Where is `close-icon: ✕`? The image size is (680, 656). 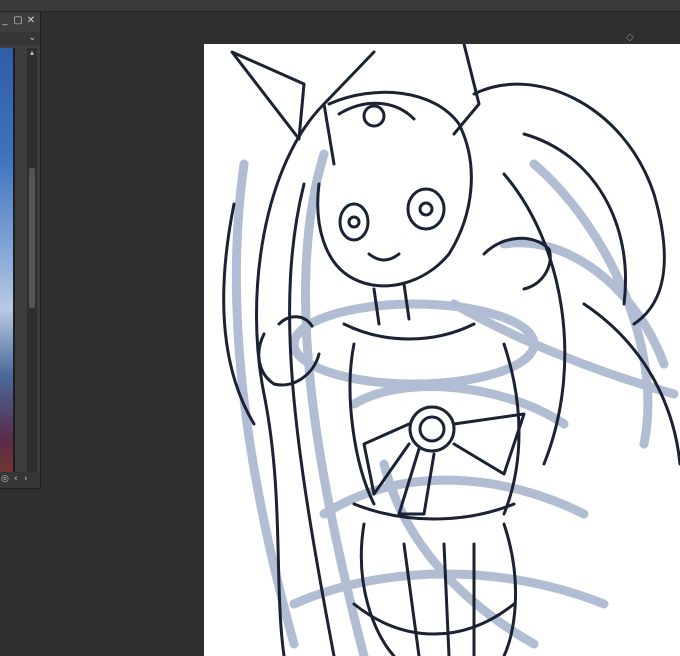
close-icon: ✕ is located at coordinates (31, 21).